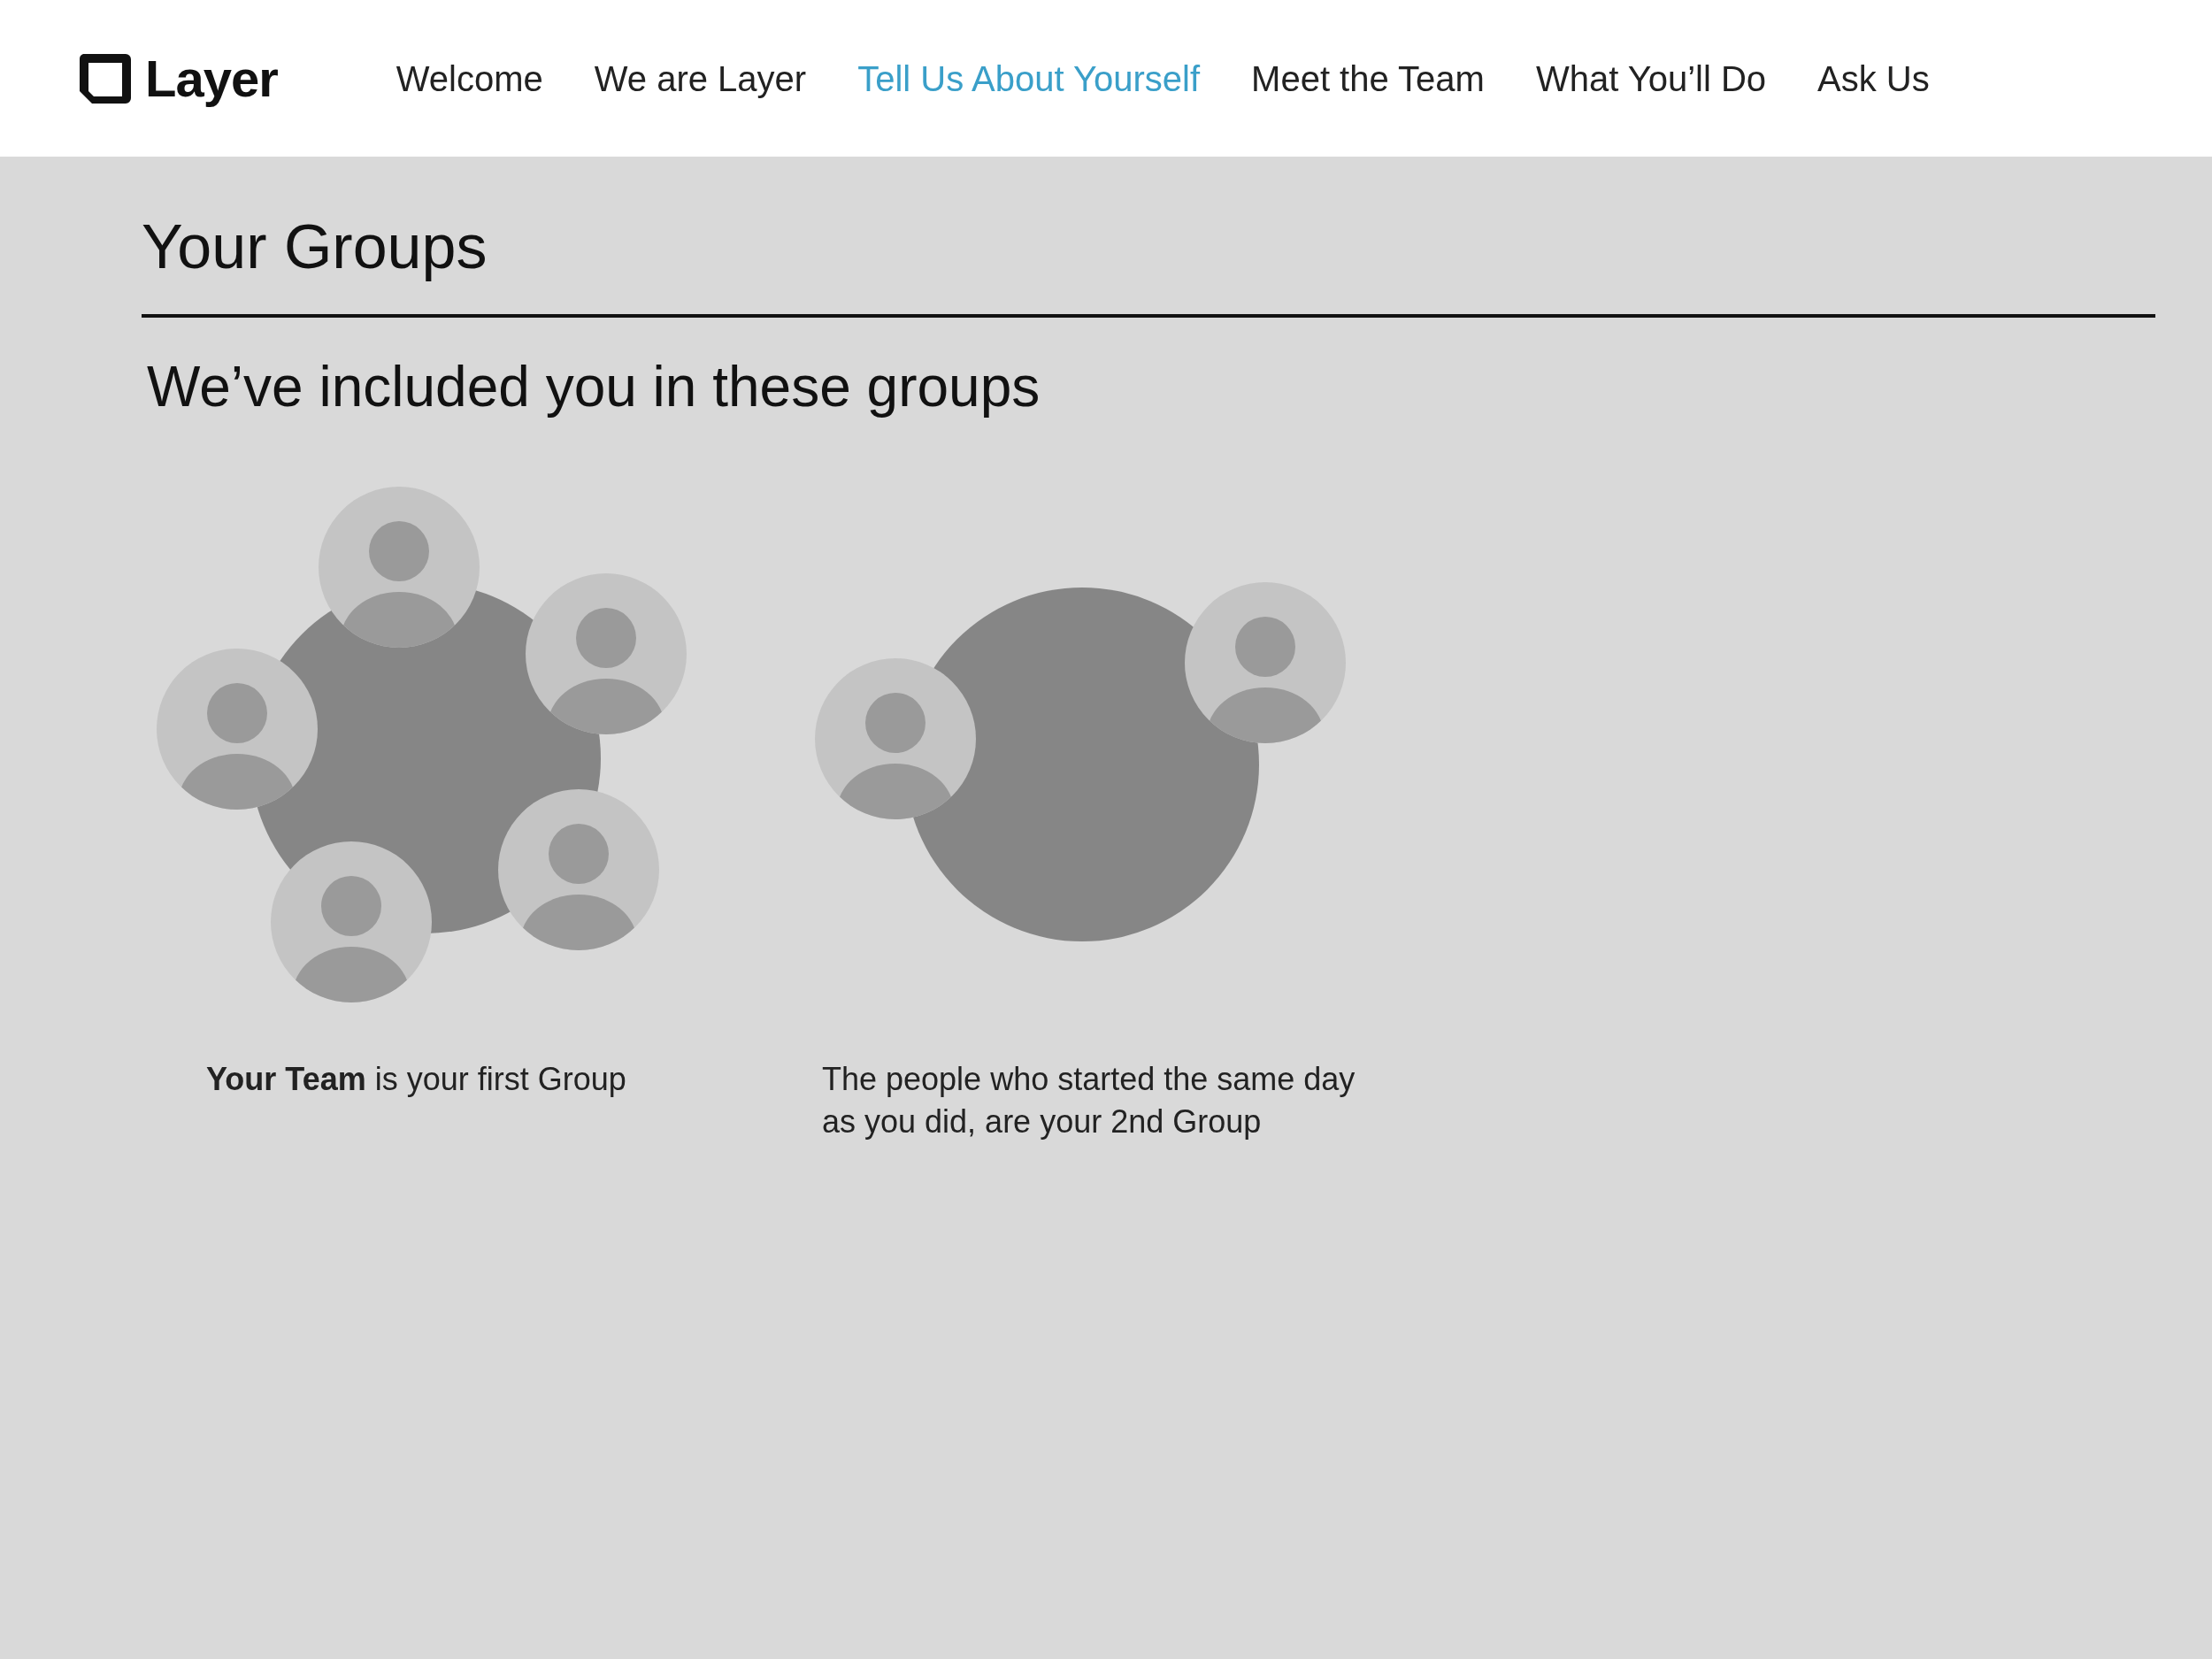 This screenshot has width=2212, height=1659. What do you see at coordinates (315, 247) in the screenshot?
I see `page-title: Your Groups` at bounding box center [315, 247].